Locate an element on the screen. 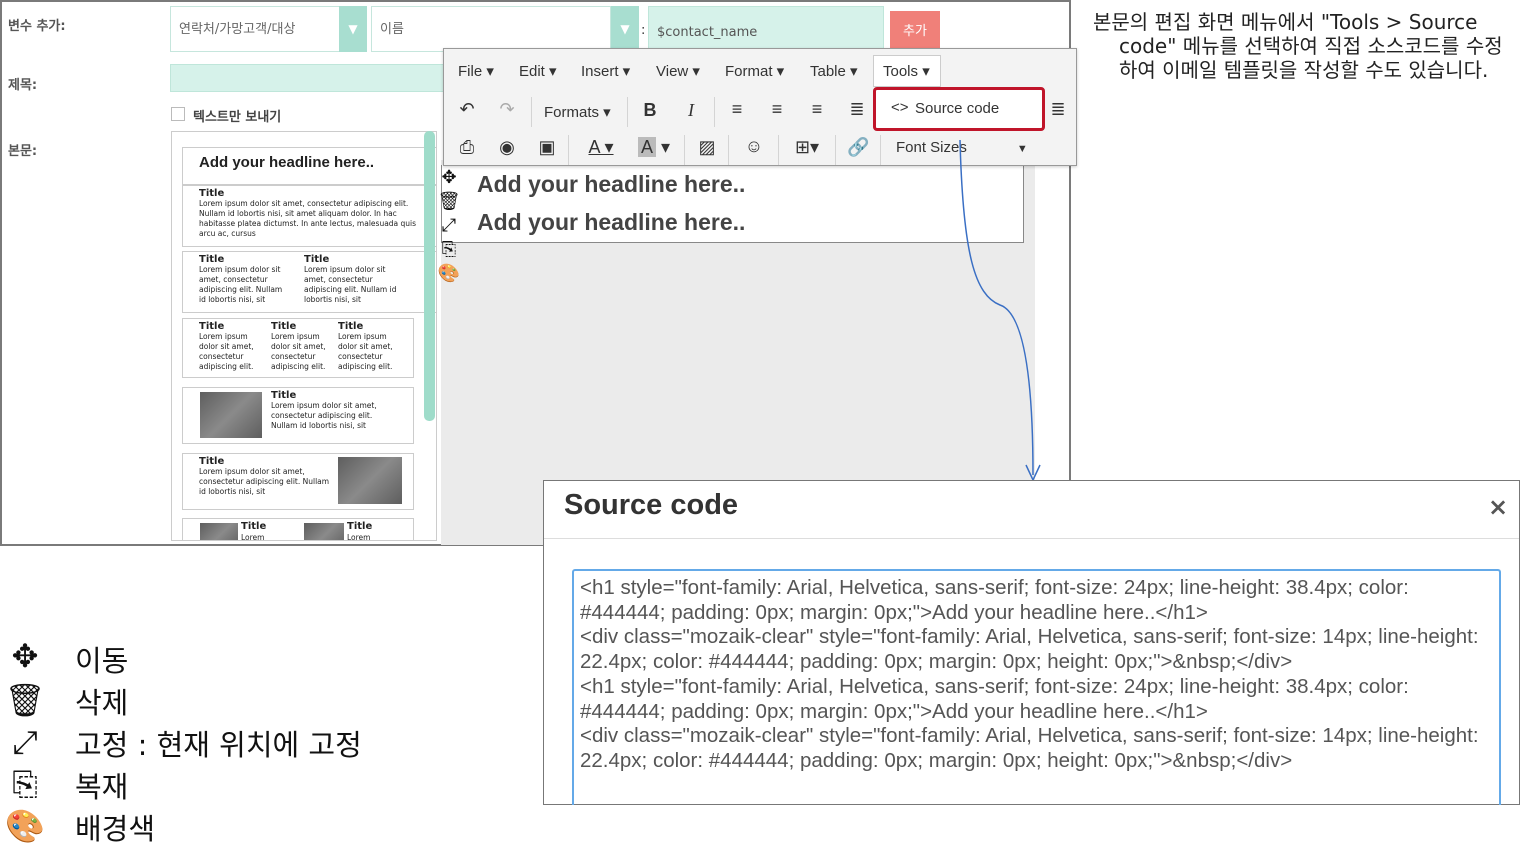 The image size is (1522, 860). link-icon: 🔗 is located at coordinates (858, 147).